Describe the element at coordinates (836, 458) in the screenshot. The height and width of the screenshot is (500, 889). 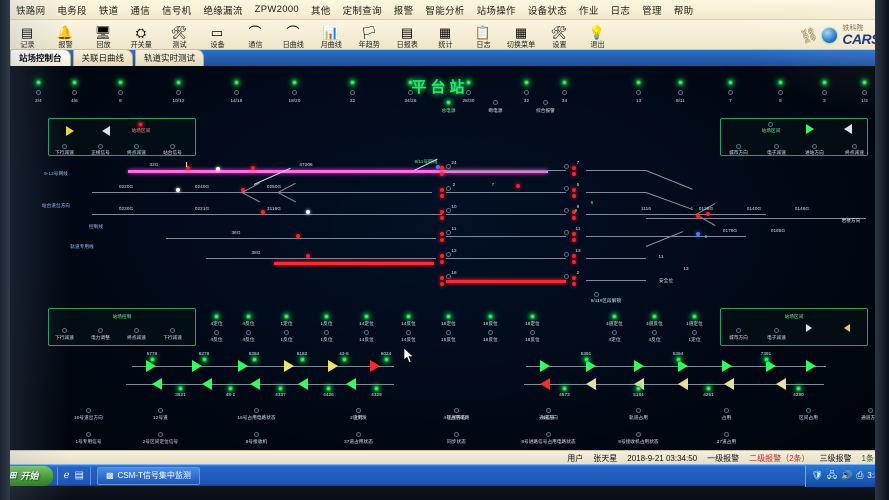
I see `status-alarm-level3: 三级报警` at that location.